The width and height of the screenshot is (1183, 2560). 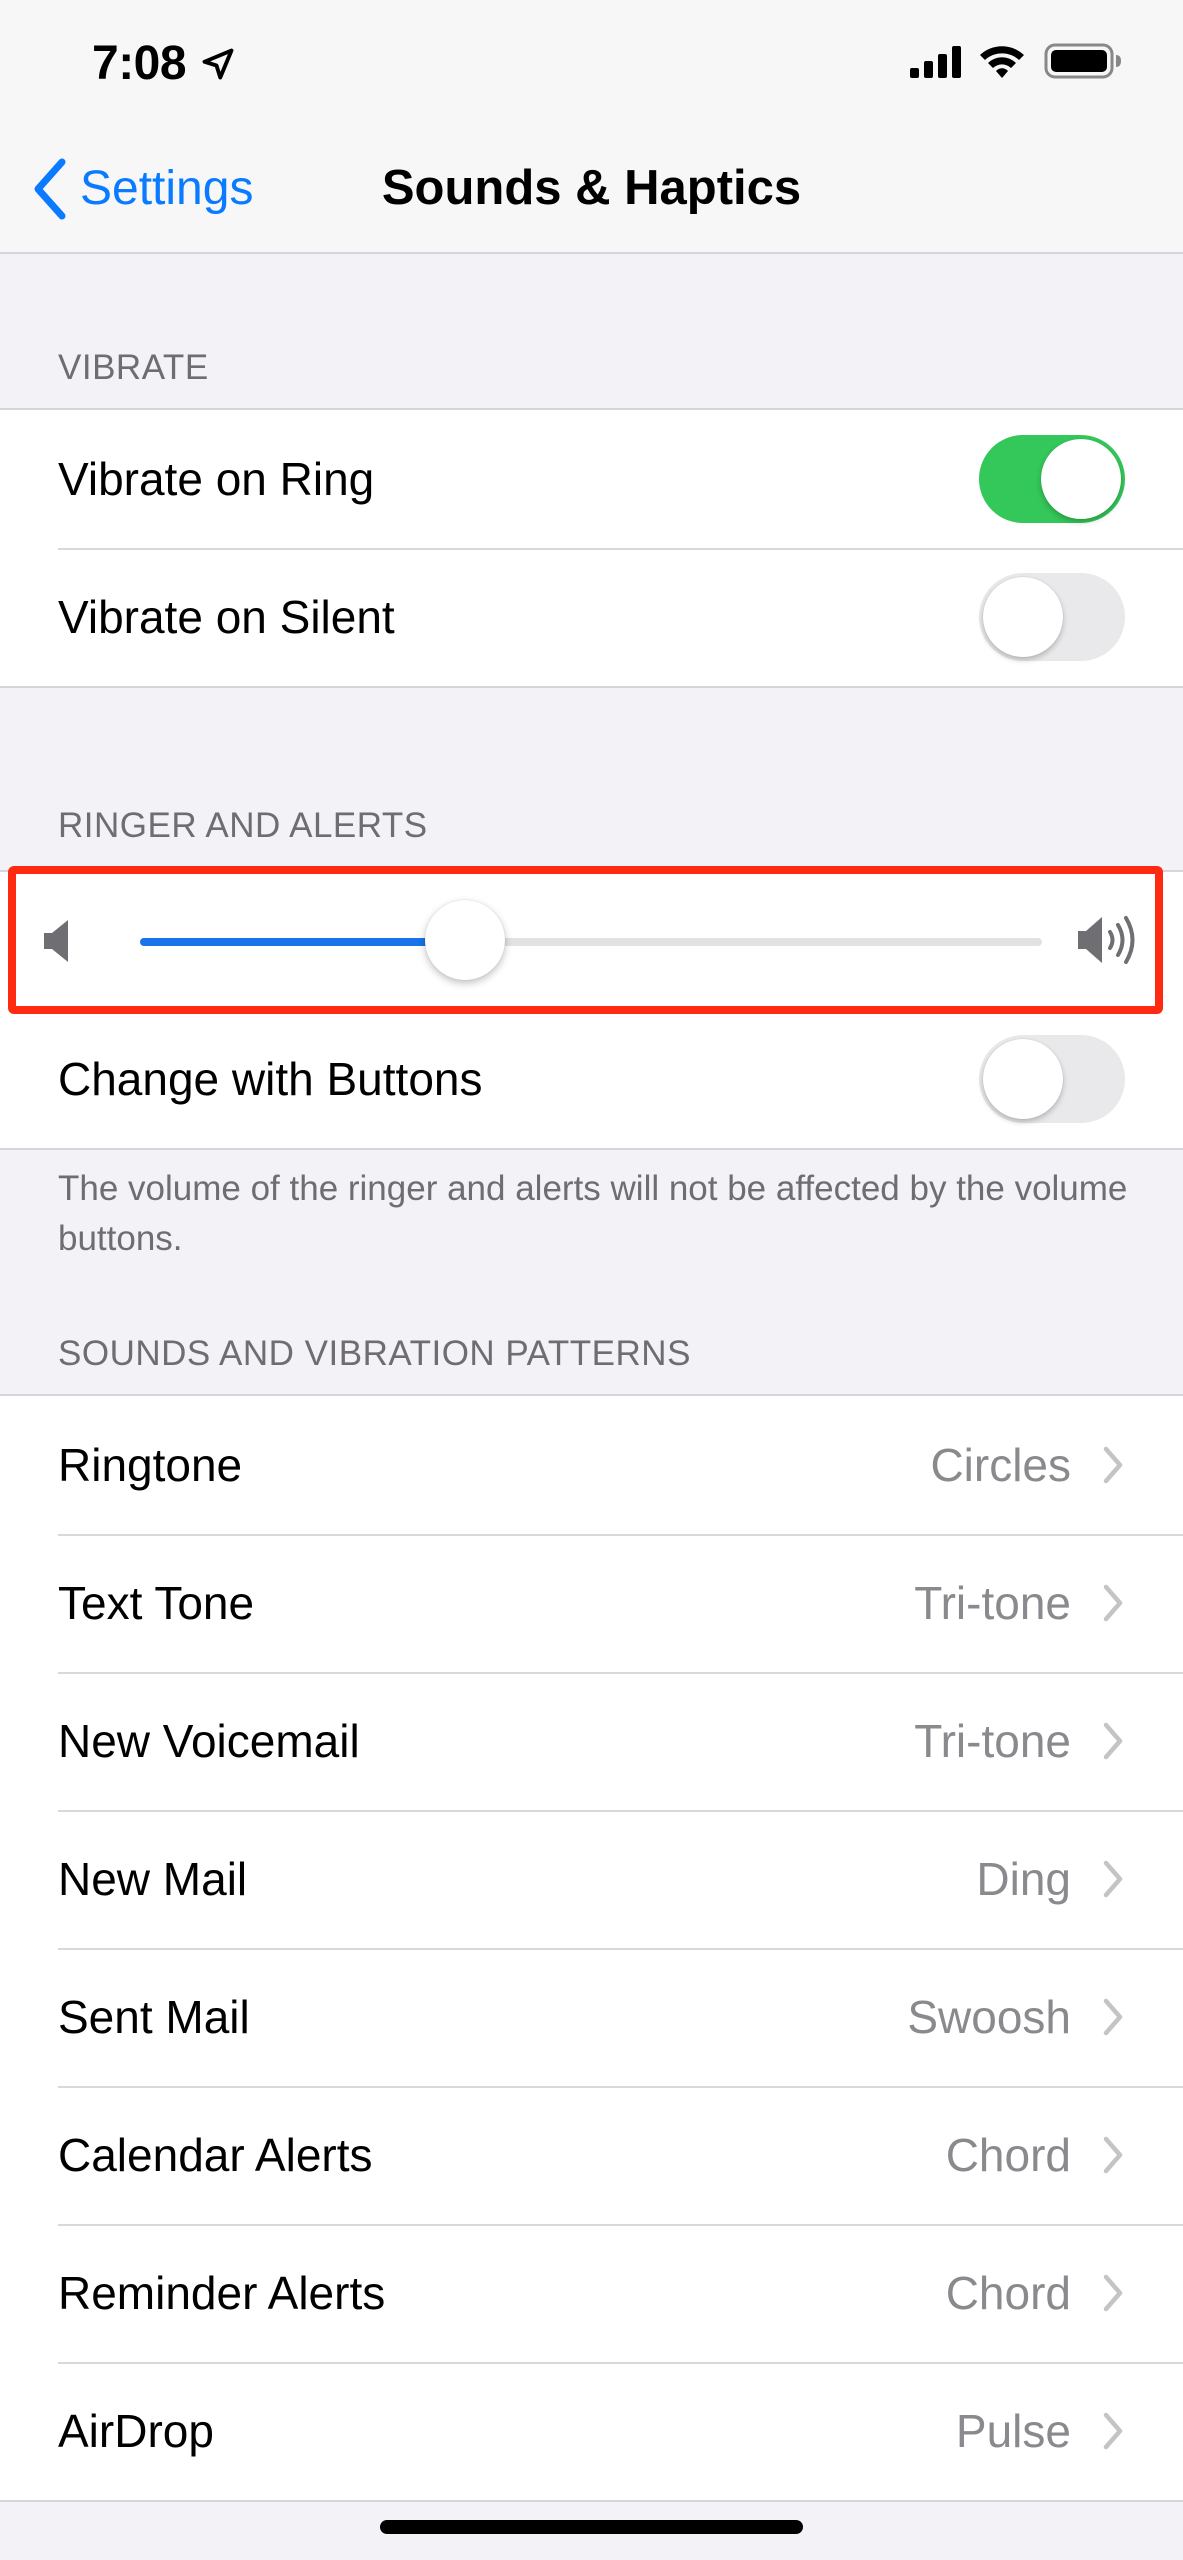 What do you see at coordinates (591, 2527) in the screenshot?
I see `home-indicator` at bounding box center [591, 2527].